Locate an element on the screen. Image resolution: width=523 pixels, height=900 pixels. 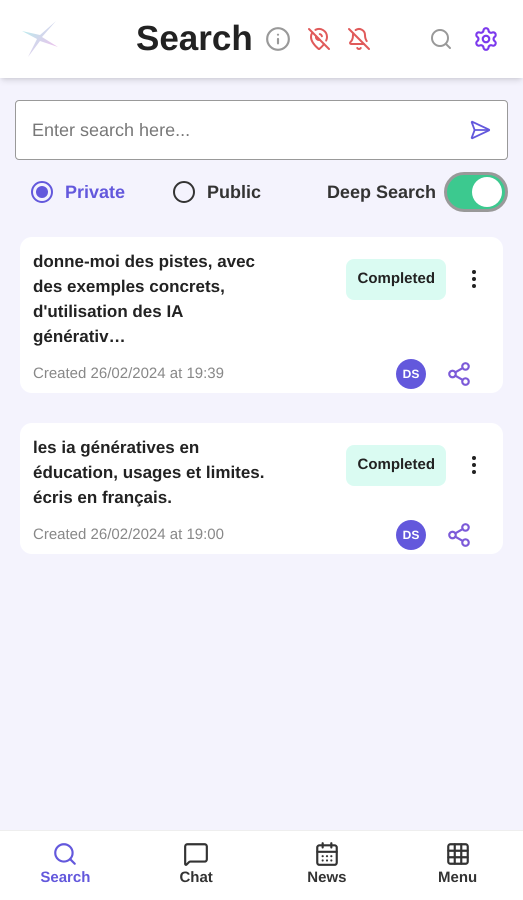
page-title: Search is located at coordinates (194, 39).